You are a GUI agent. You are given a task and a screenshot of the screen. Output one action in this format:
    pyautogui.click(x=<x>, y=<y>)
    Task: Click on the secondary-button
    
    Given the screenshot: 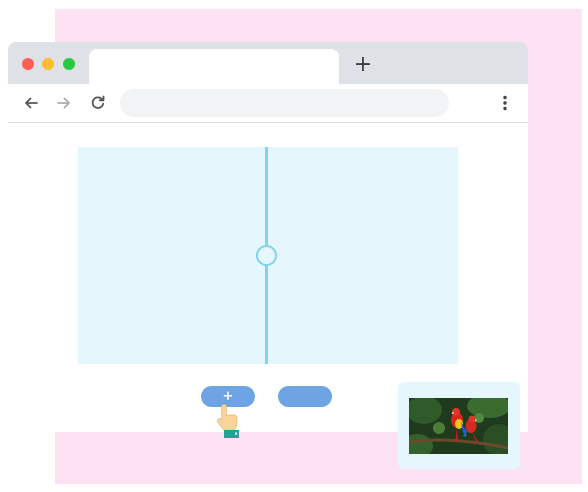 What is the action you would take?
    pyautogui.click(x=305, y=396)
    